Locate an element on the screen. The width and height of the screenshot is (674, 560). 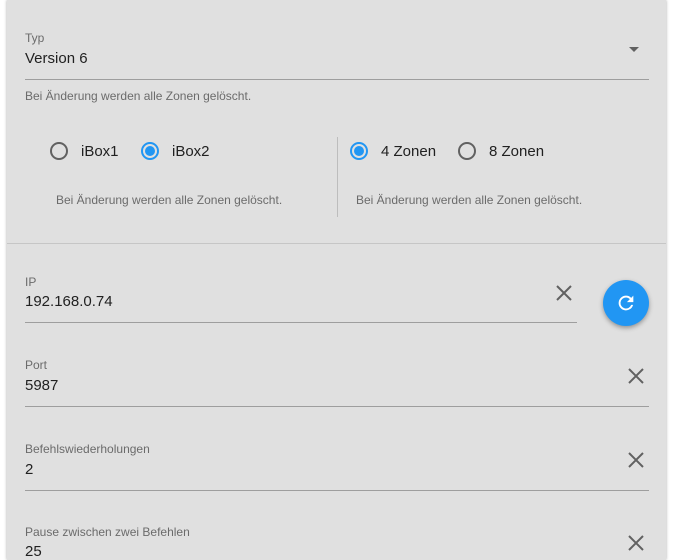
port-field: Port 5987 is located at coordinates (337, 380).